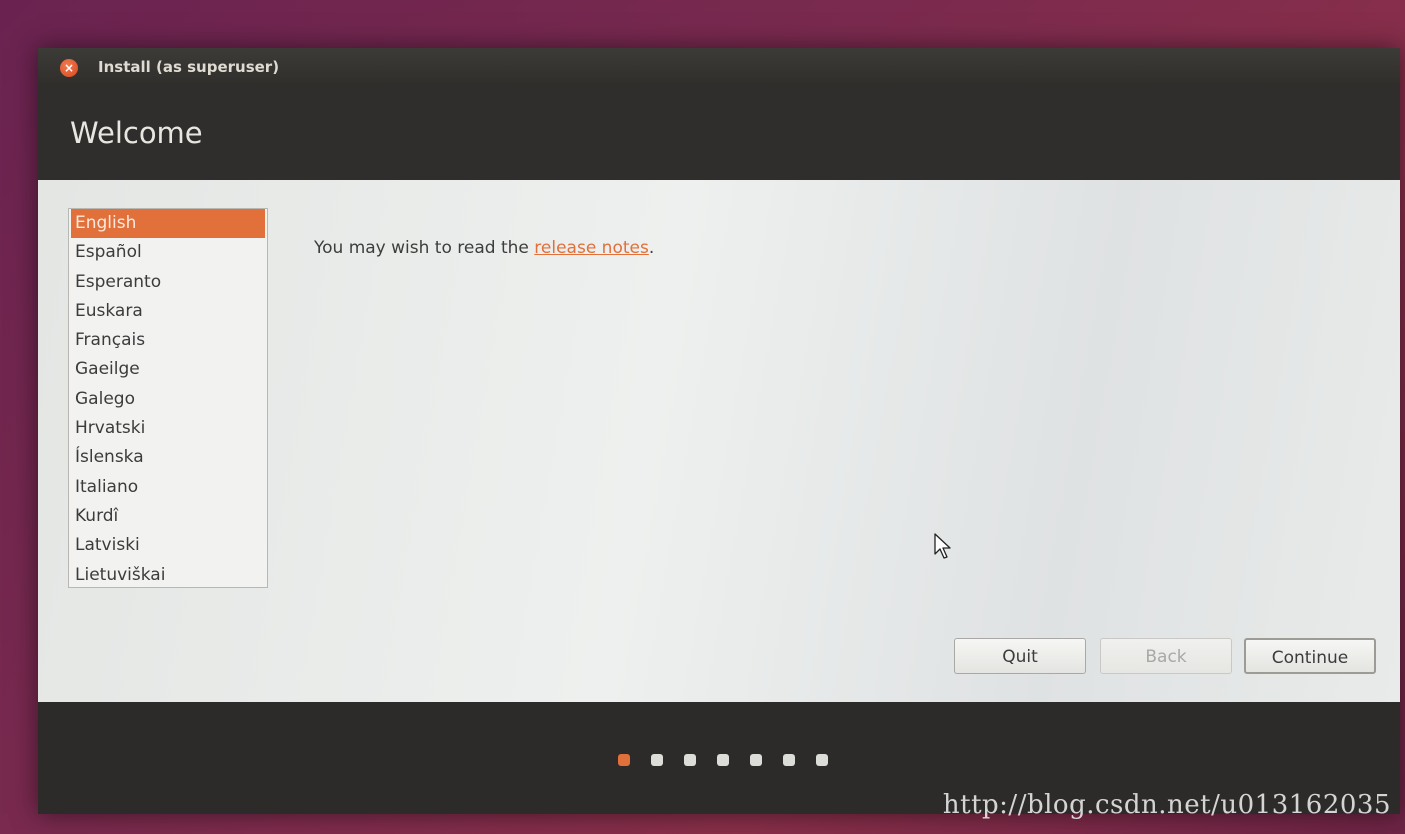 The width and height of the screenshot is (1405, 834). Describe the element at coordinates (168, 487) in the screenshot. I see `language-item-italiano: Italiano` at that location.